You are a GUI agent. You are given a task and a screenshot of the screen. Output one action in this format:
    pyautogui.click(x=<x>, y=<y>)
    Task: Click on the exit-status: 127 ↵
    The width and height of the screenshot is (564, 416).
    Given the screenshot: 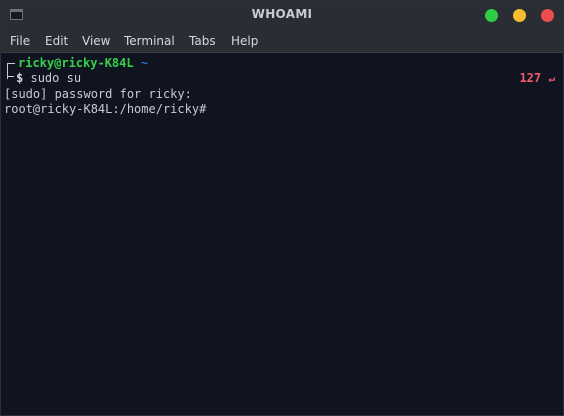 What is the action you would take?
    pyautogui.click(x=537, y=78)
    